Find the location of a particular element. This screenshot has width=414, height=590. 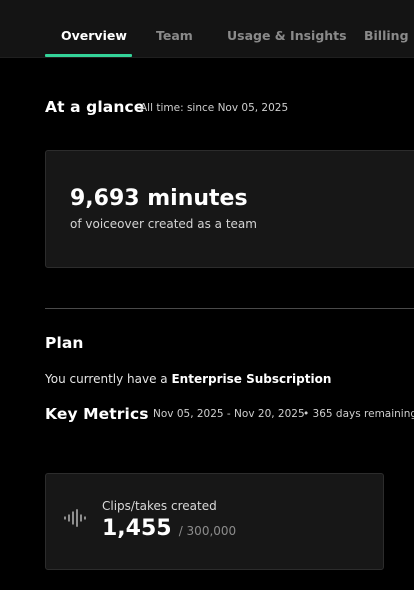

minutes-caption: of voiceover created as a team is located at coordinates (163, 224).